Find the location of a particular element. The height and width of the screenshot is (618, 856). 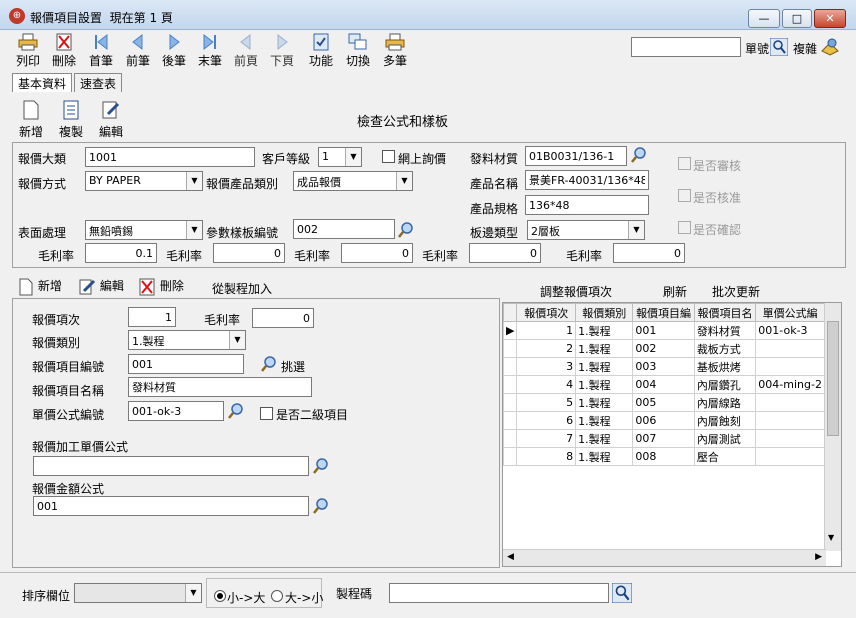

col-item-no: 報價項目編 is located at coordinates (663, 312).